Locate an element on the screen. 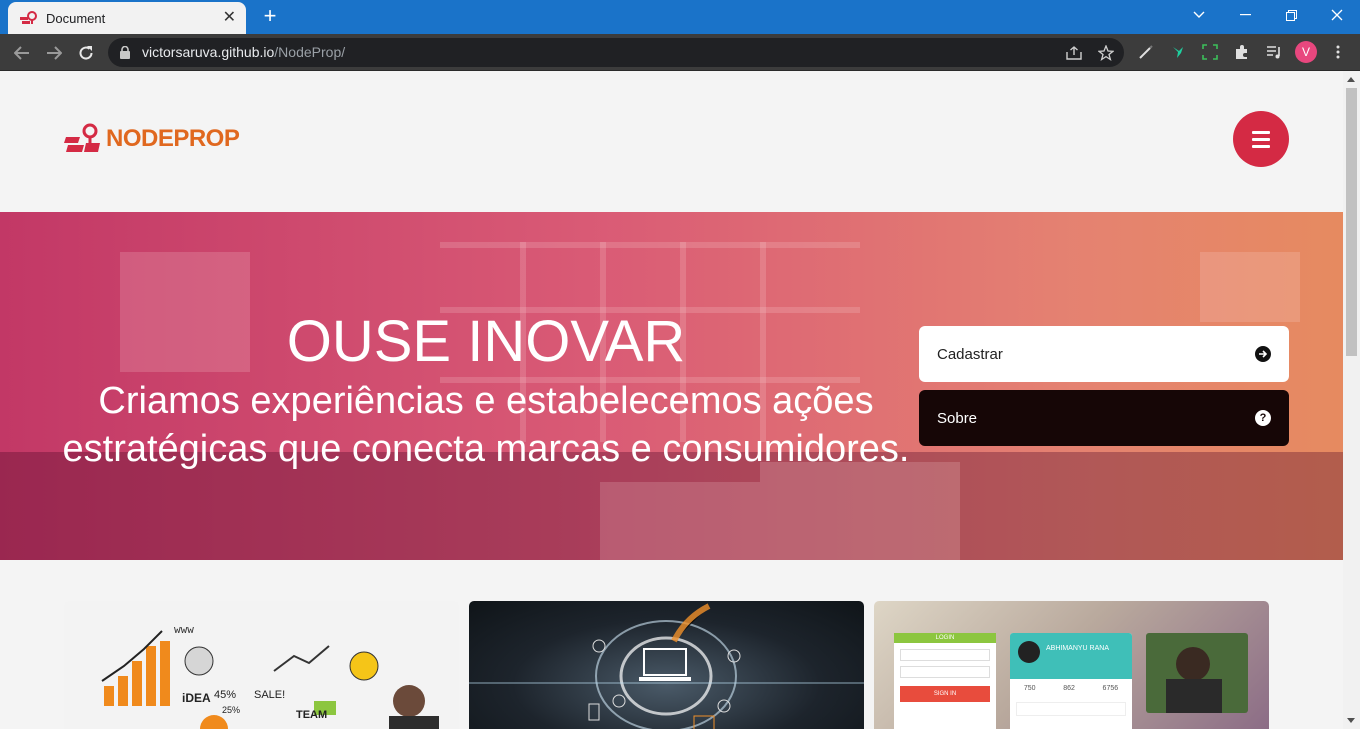 Image resolution: width=1360 pixels, height=729 pixels. url-host: victorsaruva.github.io is located at coordinates (208, 52).